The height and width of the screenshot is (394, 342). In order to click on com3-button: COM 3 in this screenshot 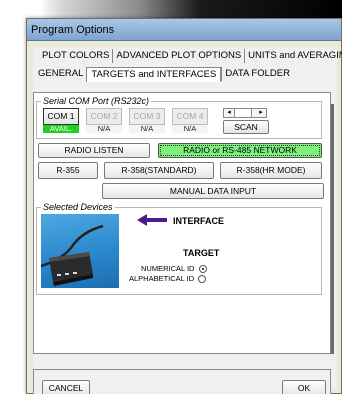, I will do `click(147, 116)`.